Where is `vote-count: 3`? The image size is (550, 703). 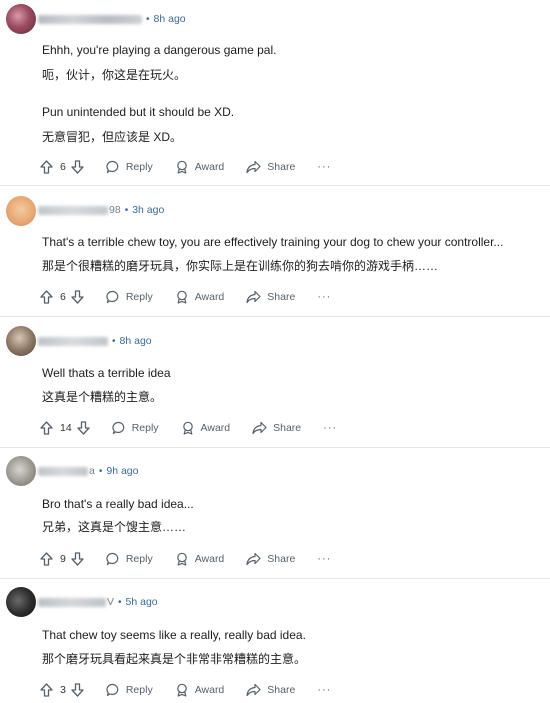 vote-count: 3 is located at coordinates (63, 690).